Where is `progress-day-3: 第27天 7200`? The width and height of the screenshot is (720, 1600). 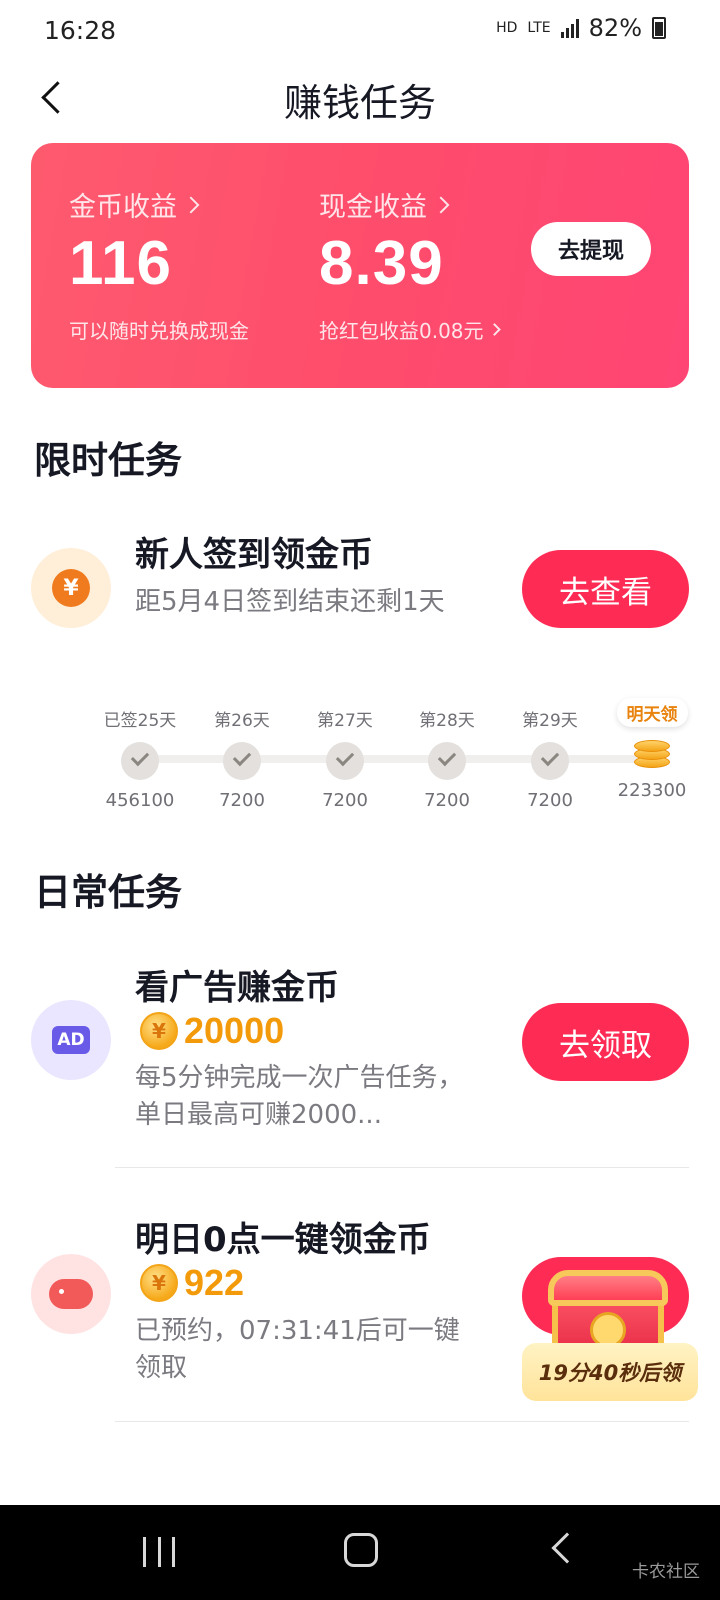
progress-day-3: 第27天 7200 is located at coordinates (345, 758).